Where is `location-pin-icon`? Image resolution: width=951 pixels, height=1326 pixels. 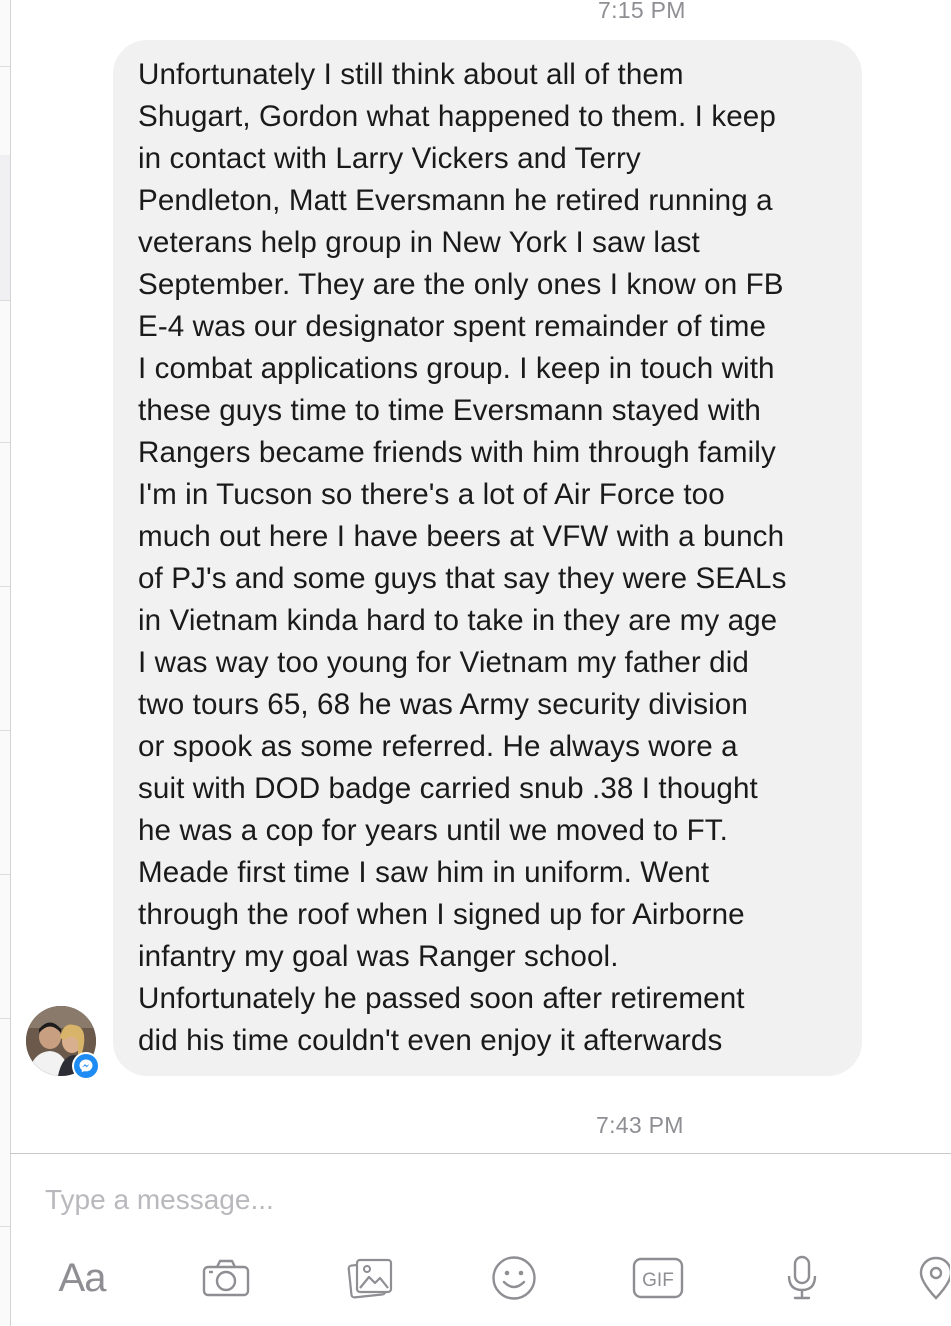 location-pin-icon is located at coordinates (933, 1278).